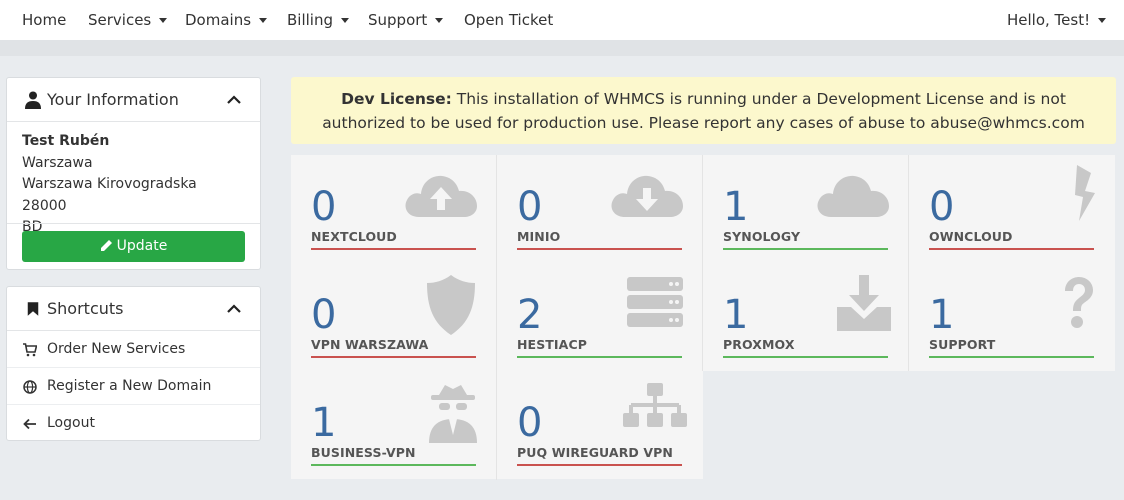 The height and width of the screenshot is (500, 1124). What do you see at coordinates (363, 452) in the screenshot?
I see `tile-label: BUSINESS-VPN` at bounding box center [363, 452].